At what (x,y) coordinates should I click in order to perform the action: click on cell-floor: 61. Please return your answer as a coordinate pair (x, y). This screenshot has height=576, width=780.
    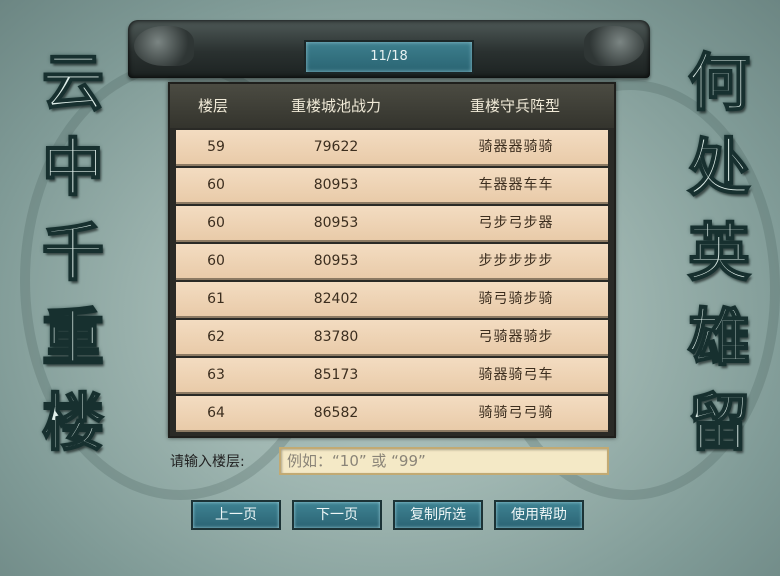
    Looking at the image, I should click on (216, 299).